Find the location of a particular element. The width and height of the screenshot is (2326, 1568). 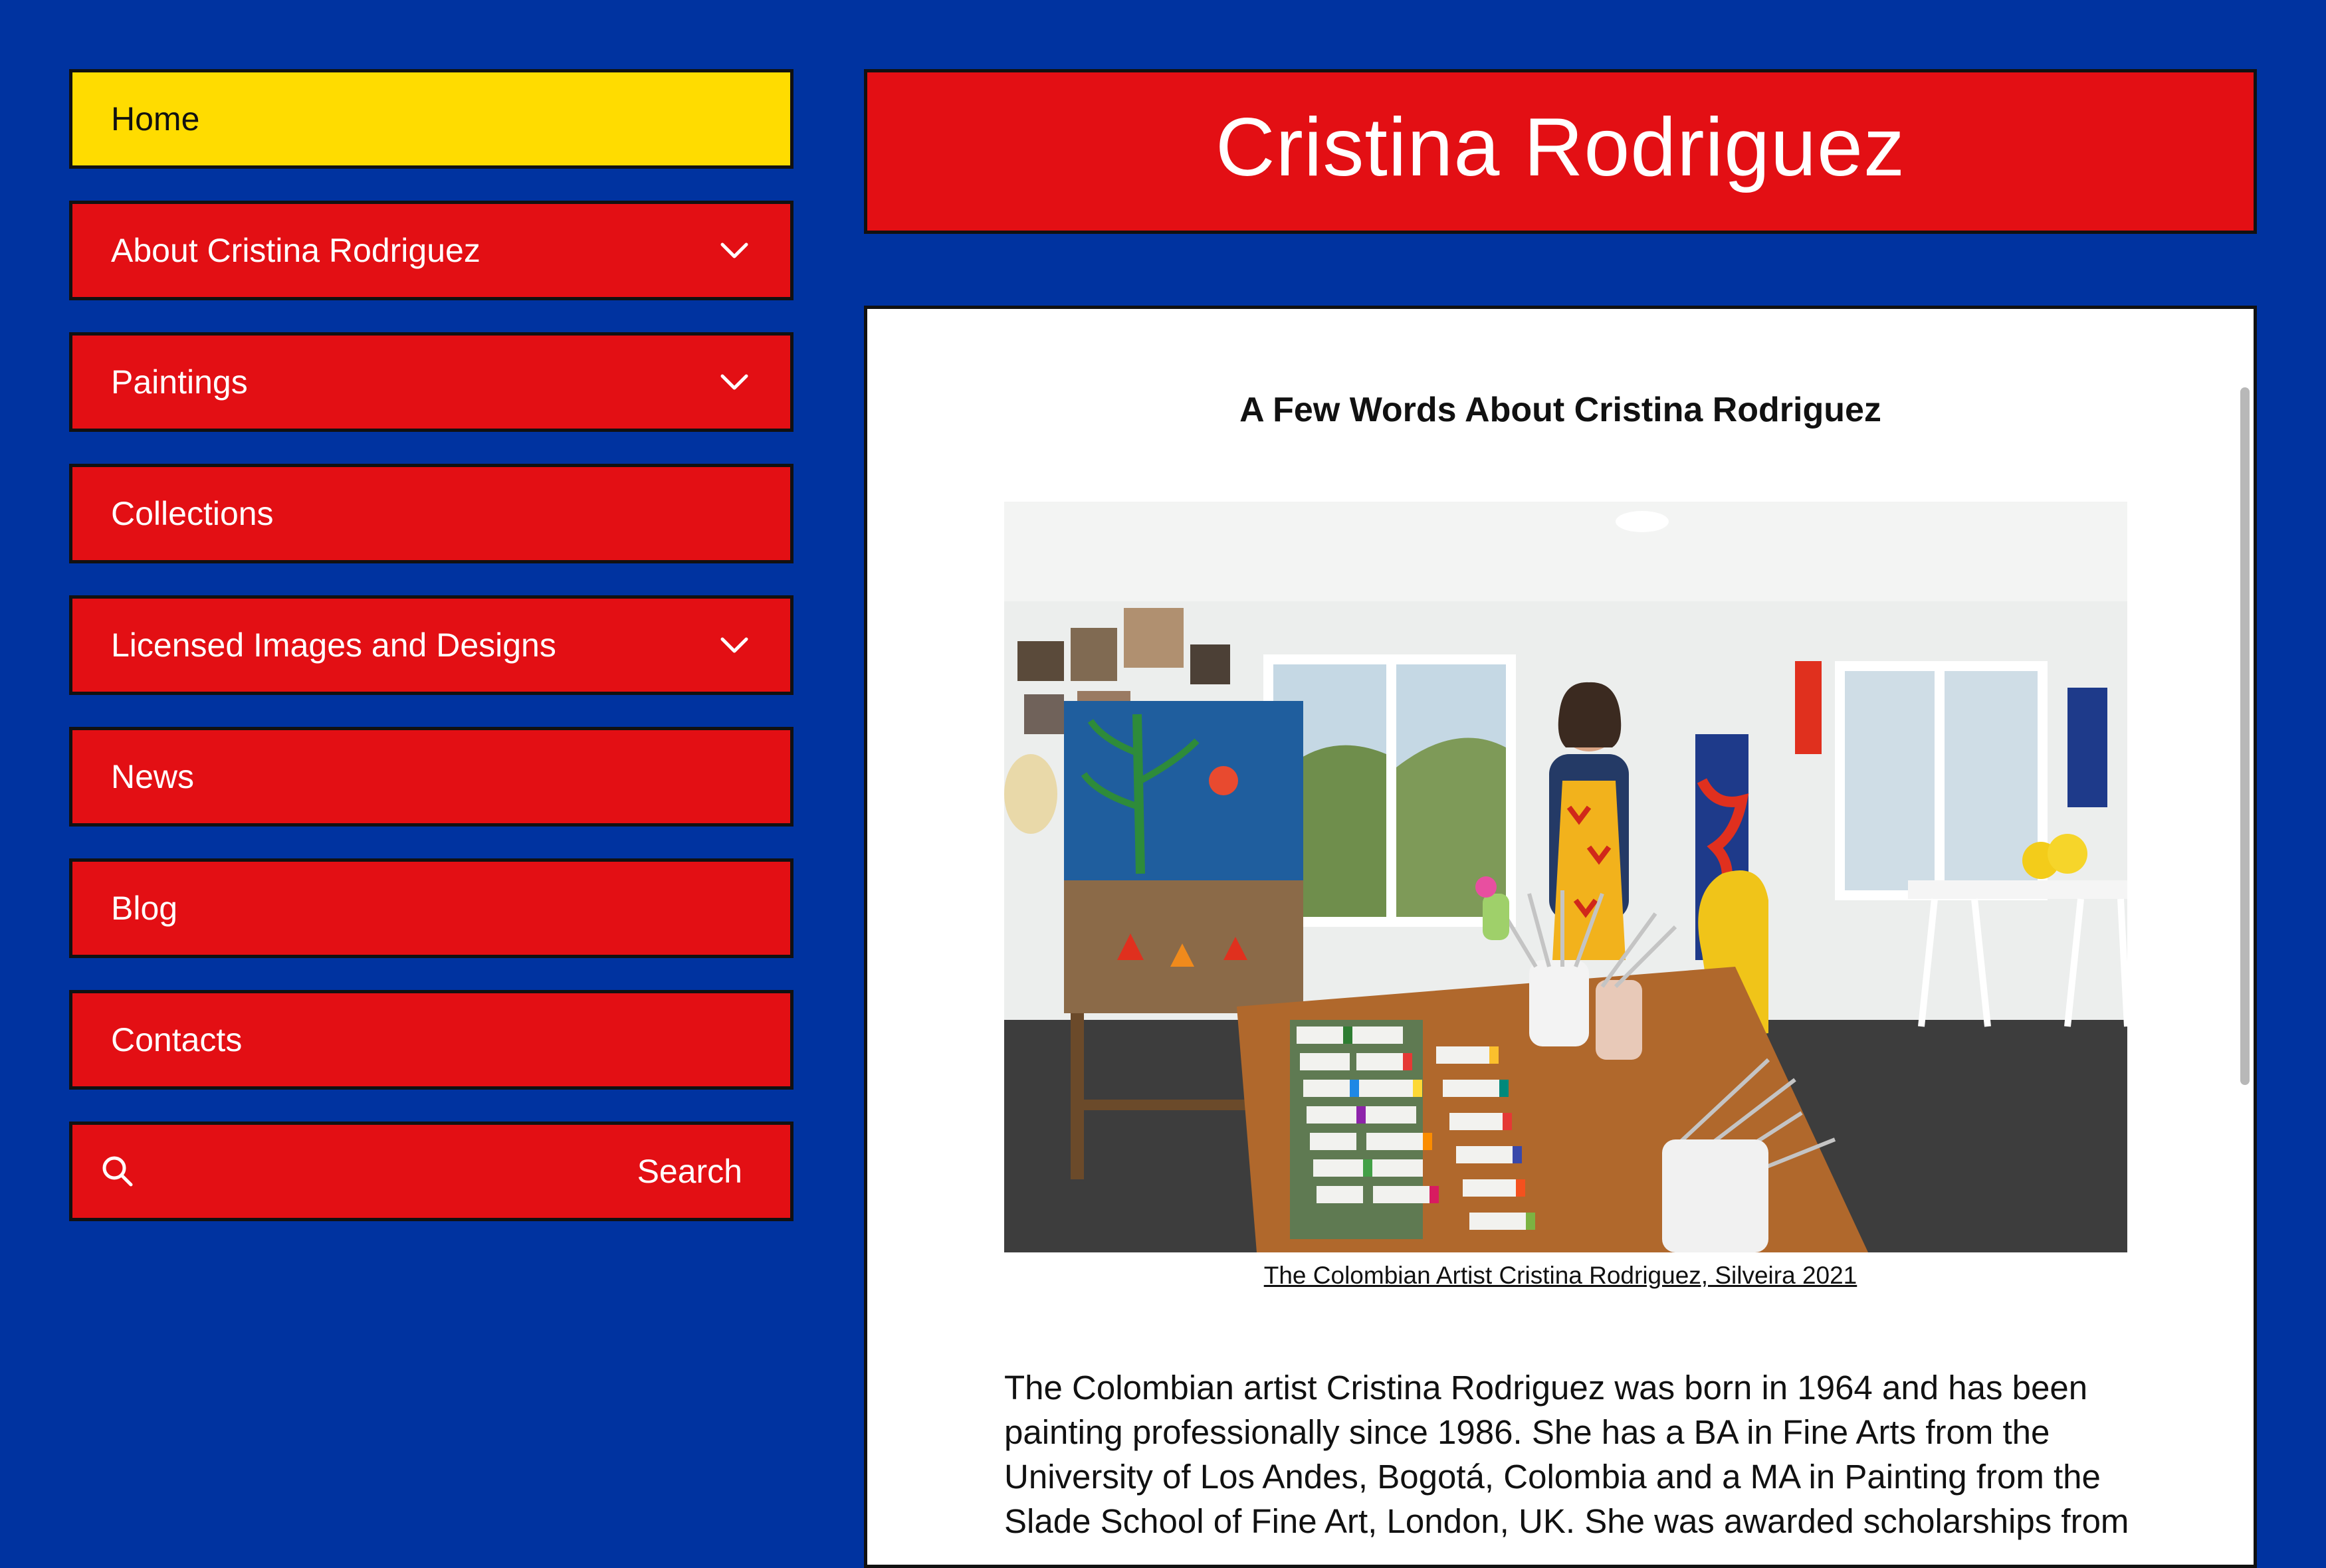

nav-item-blog: Blog is located at coordinates (431, 908).